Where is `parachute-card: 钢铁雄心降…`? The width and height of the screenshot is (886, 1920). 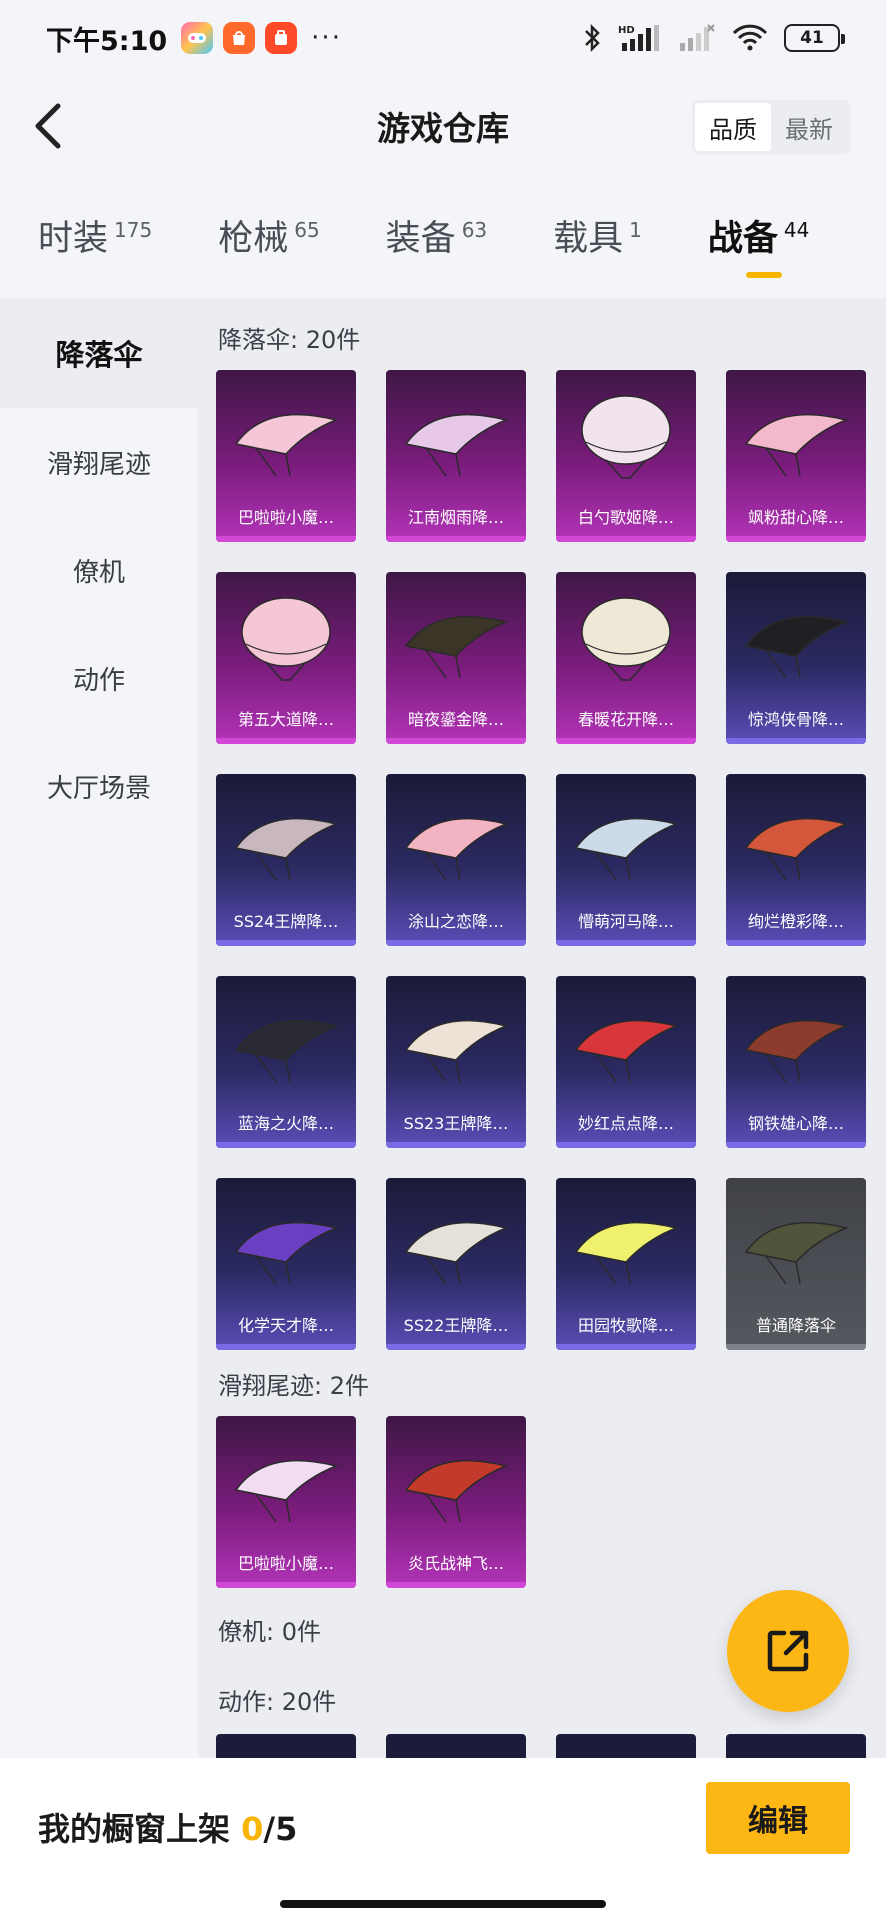
parachute-card: 钢铁雄心降… is located at coordinates (796, 1062).